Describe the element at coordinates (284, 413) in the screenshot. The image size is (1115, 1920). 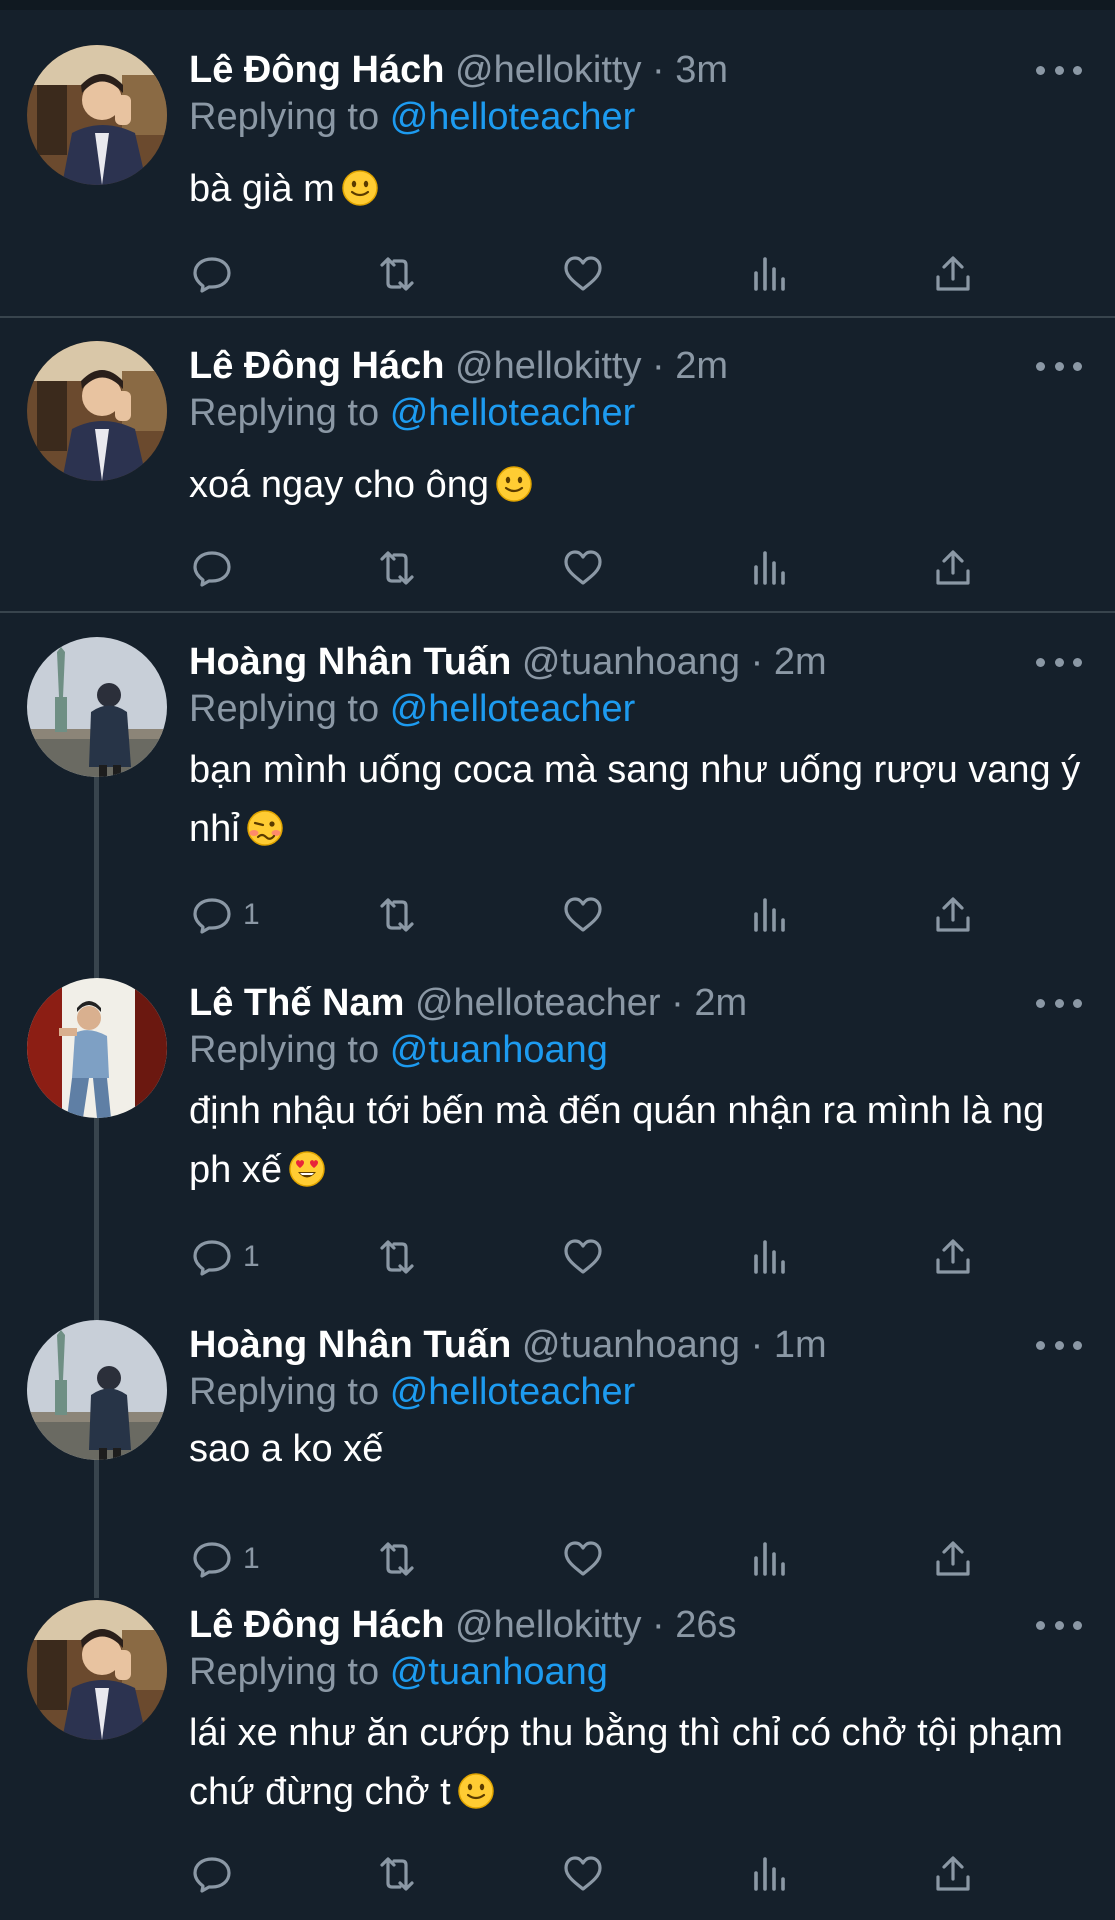
I see `replying-label: Replying to` at that location.